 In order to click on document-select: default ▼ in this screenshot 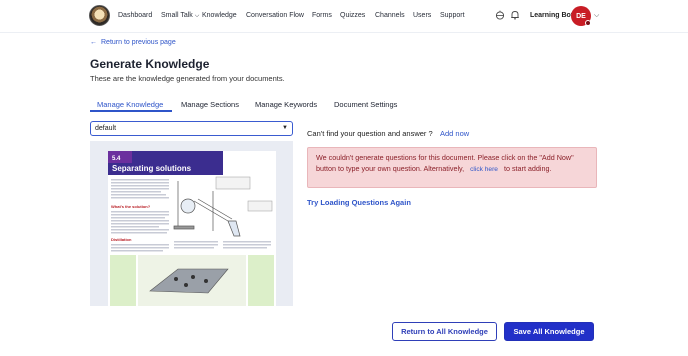, I will do `click(191, 128)`.